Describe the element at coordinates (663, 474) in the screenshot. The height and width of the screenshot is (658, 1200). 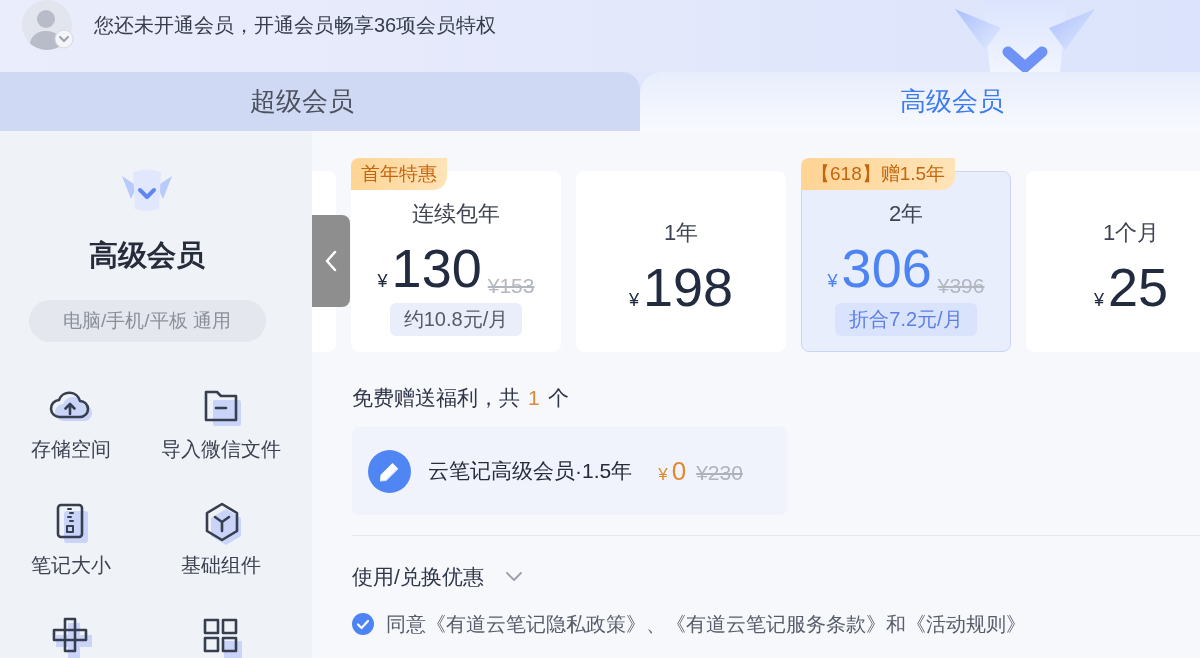
I see `gift-price-currency: ¥` at that location.